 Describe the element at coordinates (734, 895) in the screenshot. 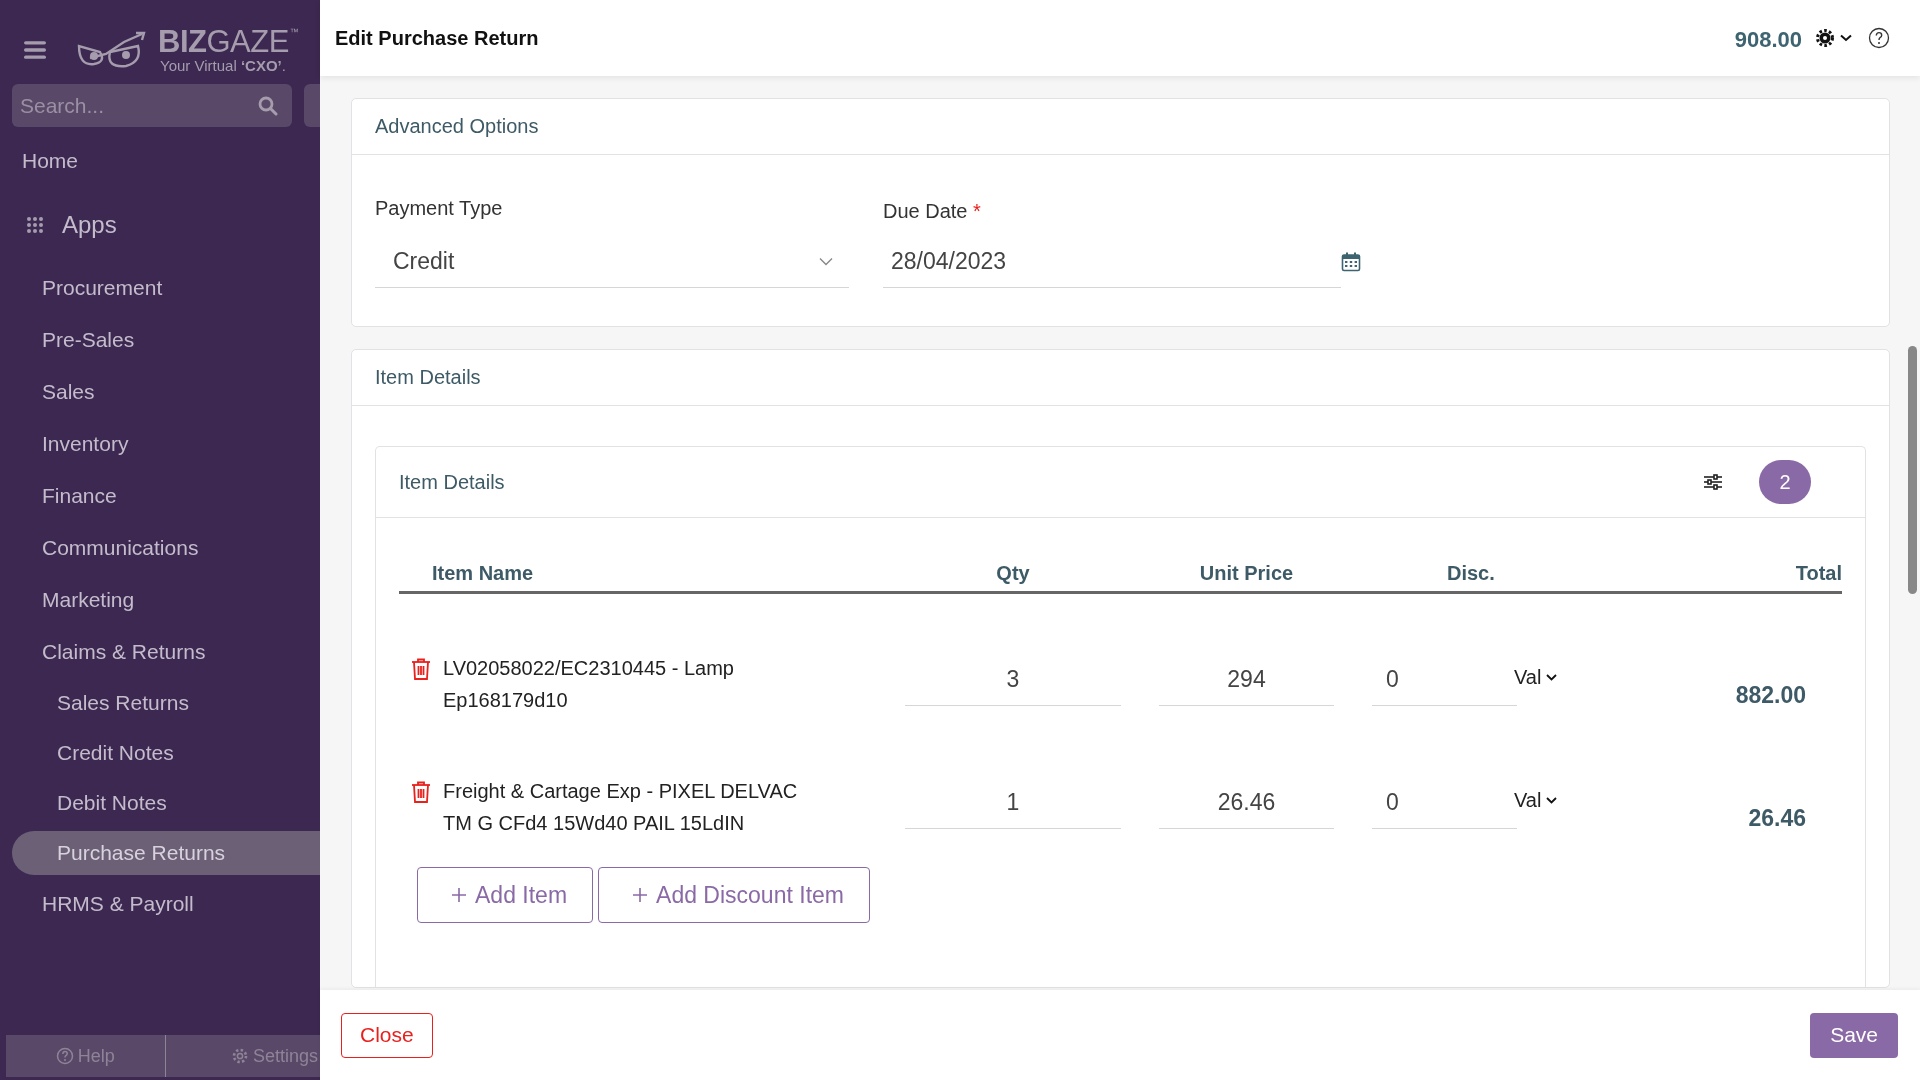

I see `add-discount-item-button: Add Discount Item` at that location.